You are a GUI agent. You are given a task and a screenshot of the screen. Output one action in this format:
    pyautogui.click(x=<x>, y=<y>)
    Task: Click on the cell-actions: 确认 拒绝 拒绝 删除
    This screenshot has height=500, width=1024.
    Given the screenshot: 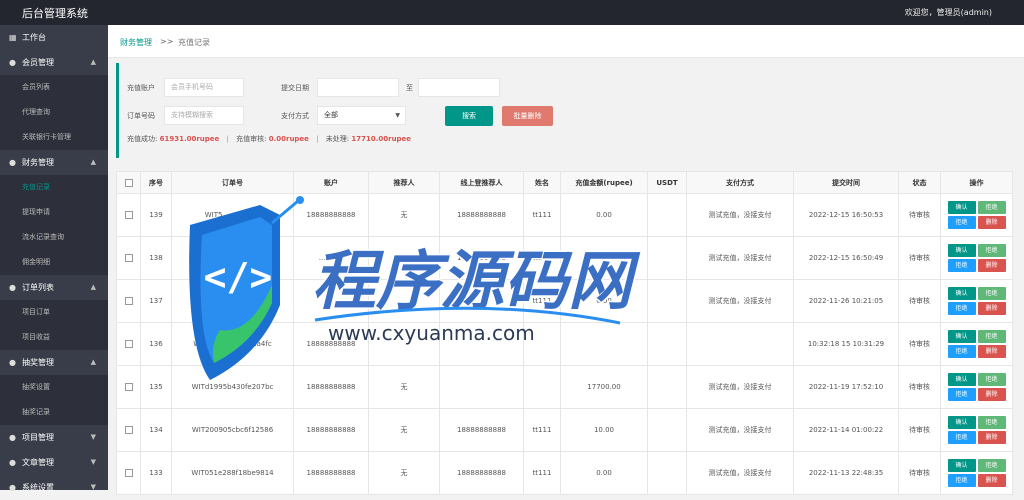 What is the action you would take?
    pyautogui.click(x=976, y=344)
    